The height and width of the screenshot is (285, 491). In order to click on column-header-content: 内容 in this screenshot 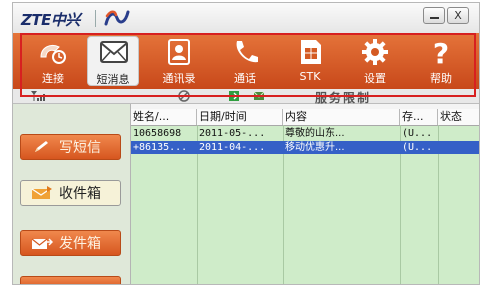, I will do `click(341, 117)`.